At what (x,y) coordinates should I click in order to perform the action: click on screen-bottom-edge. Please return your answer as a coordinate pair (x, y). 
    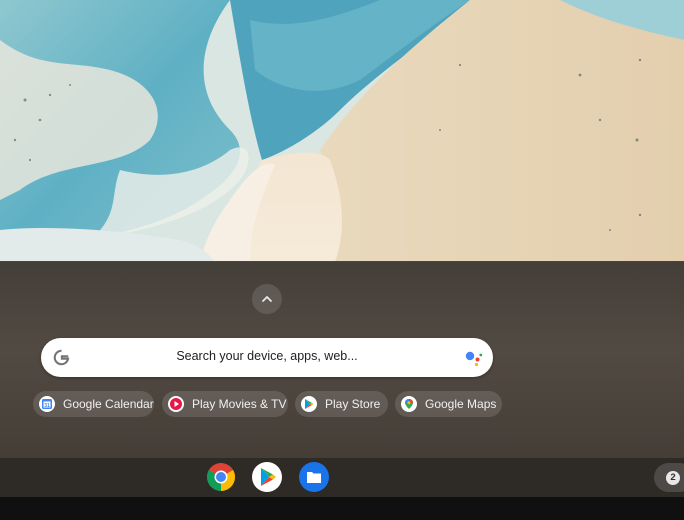
    Looking at the image, I should click on (342, 508).